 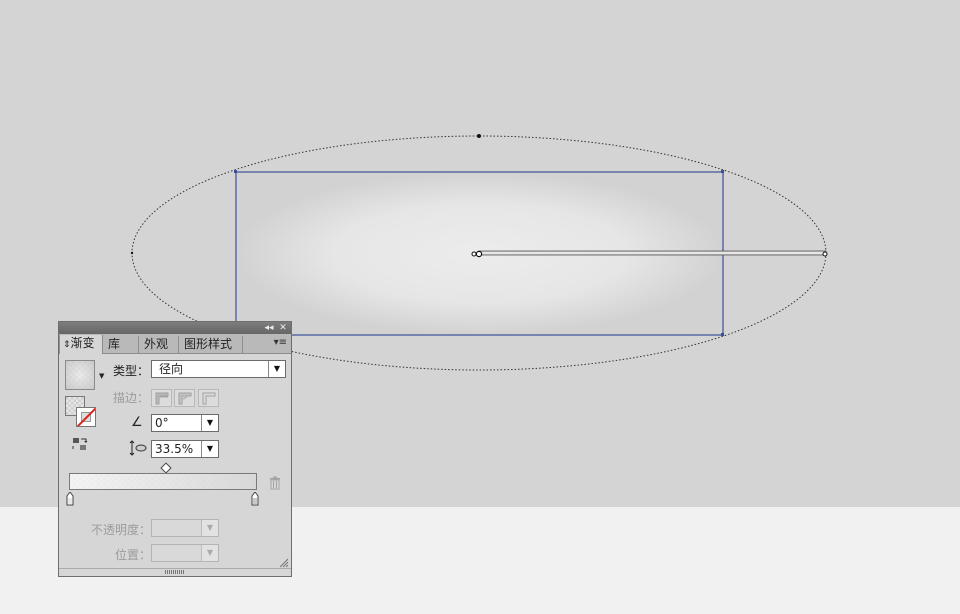 What do you see at coordinates (131, 398) in the screenshot?
I see `stroke-label: 描边：` at bounding box center [131, 398].